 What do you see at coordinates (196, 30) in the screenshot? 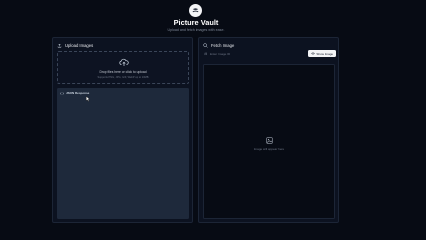
I see `app-subtitle: Upload and fetch images with ease.` at bounding box center [196, 30].